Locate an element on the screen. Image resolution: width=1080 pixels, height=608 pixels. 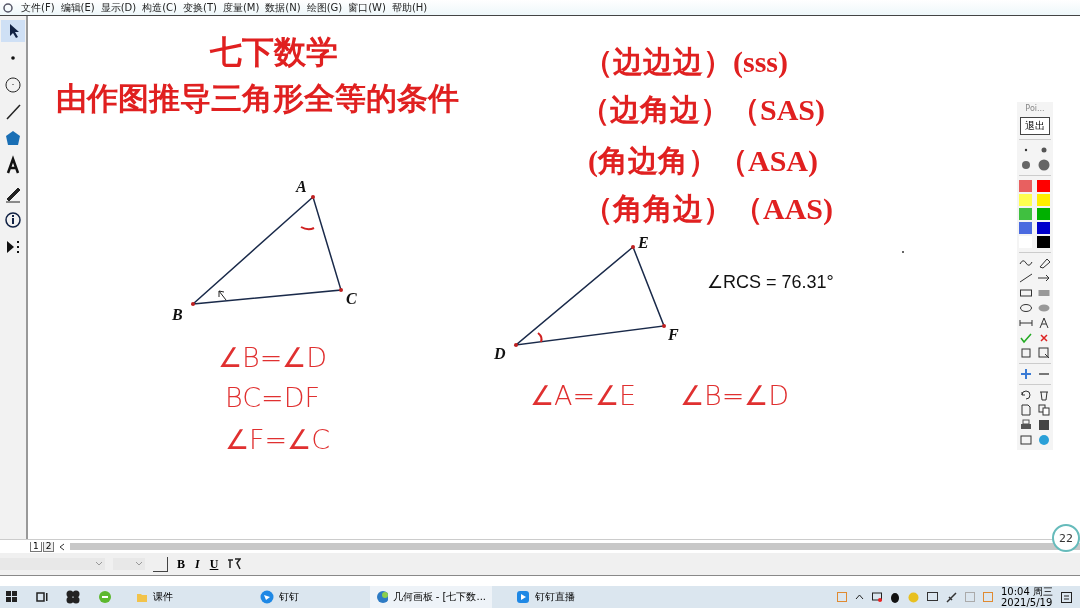
taskbar-item: 钉钉直播 is located at coordinates (561, 597).